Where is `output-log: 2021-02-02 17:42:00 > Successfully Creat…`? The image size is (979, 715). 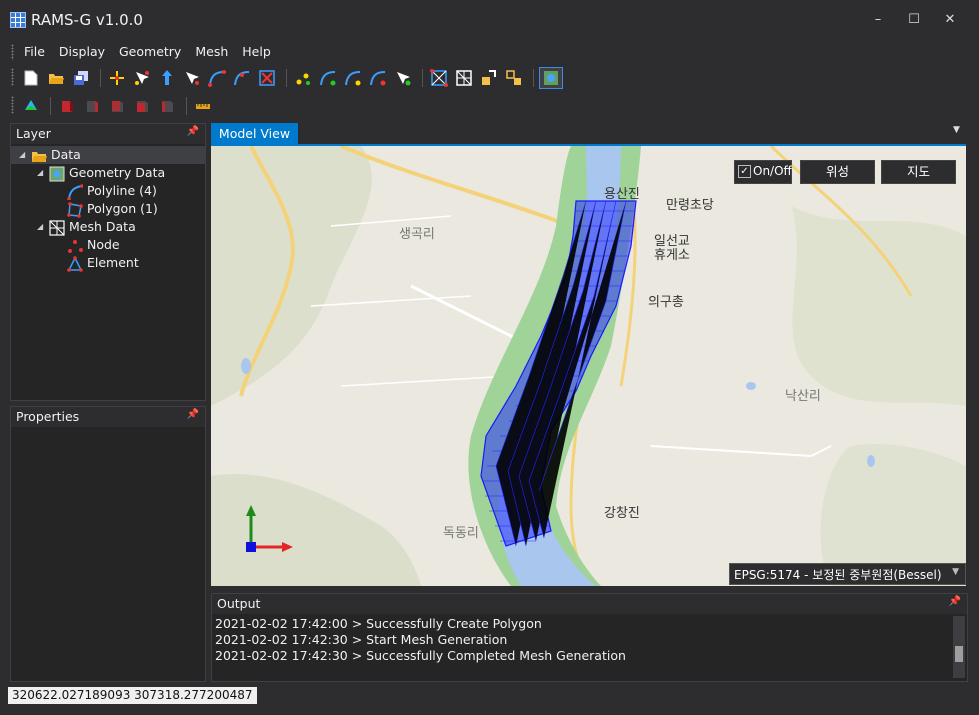
output-log: 2021-02-02 17:42:00 > Successfully Creat… is located at coordinates (420, 640).